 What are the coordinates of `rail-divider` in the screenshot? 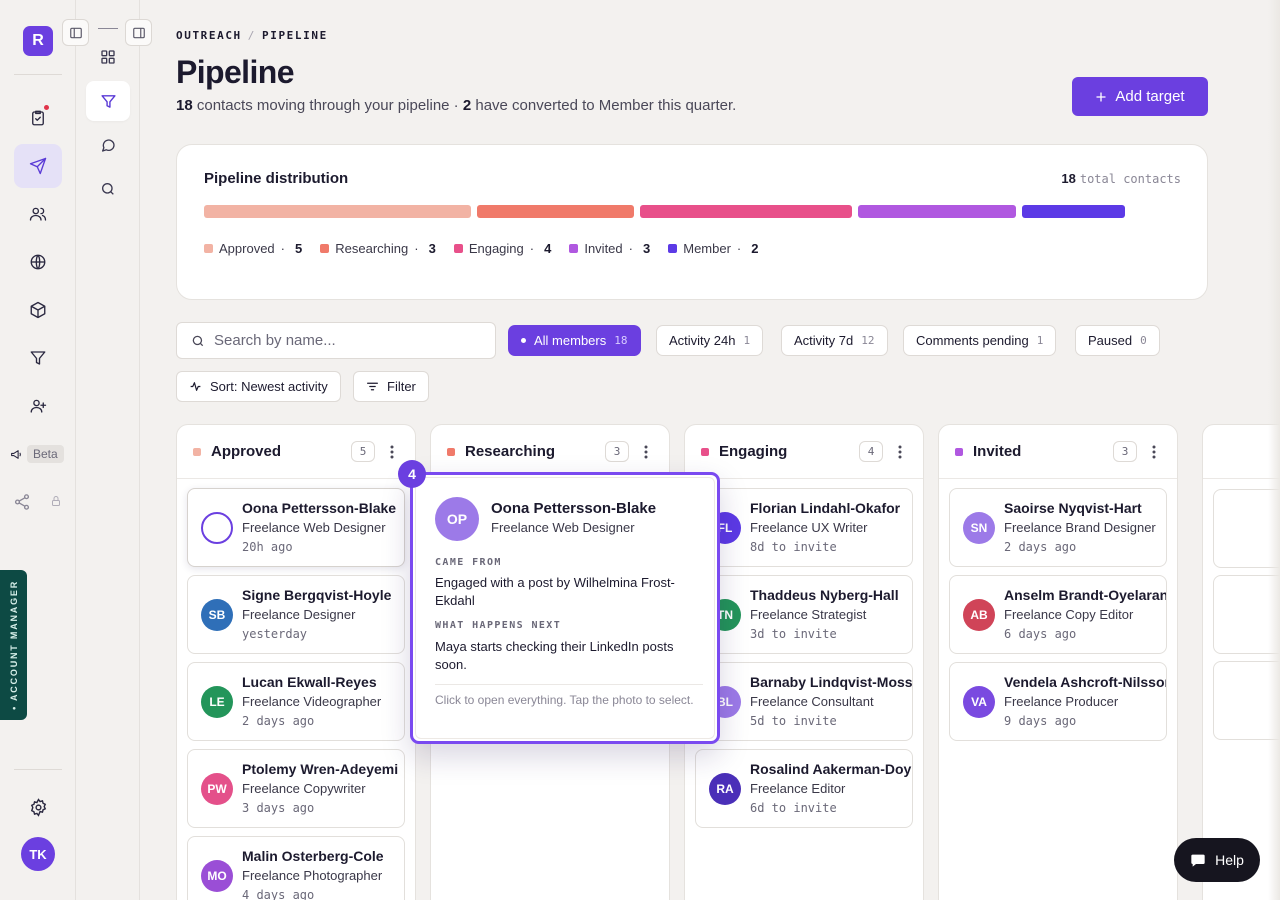 It's located at (38, 74).